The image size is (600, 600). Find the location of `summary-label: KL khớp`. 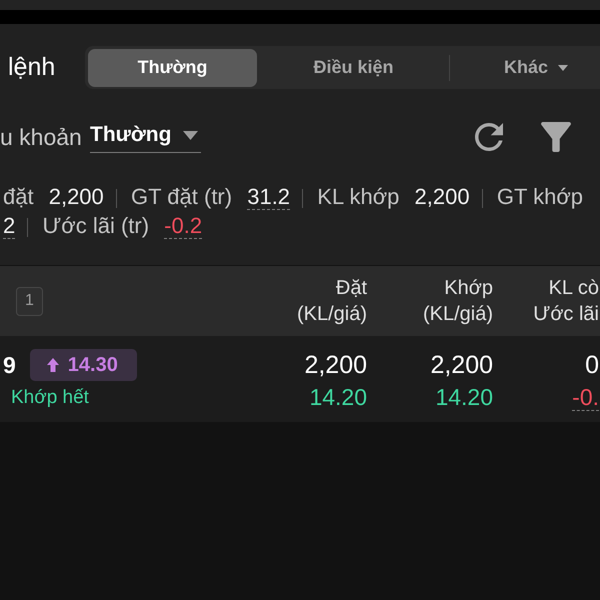

summary-label: KL khớp is located at coordinates (358, 197).